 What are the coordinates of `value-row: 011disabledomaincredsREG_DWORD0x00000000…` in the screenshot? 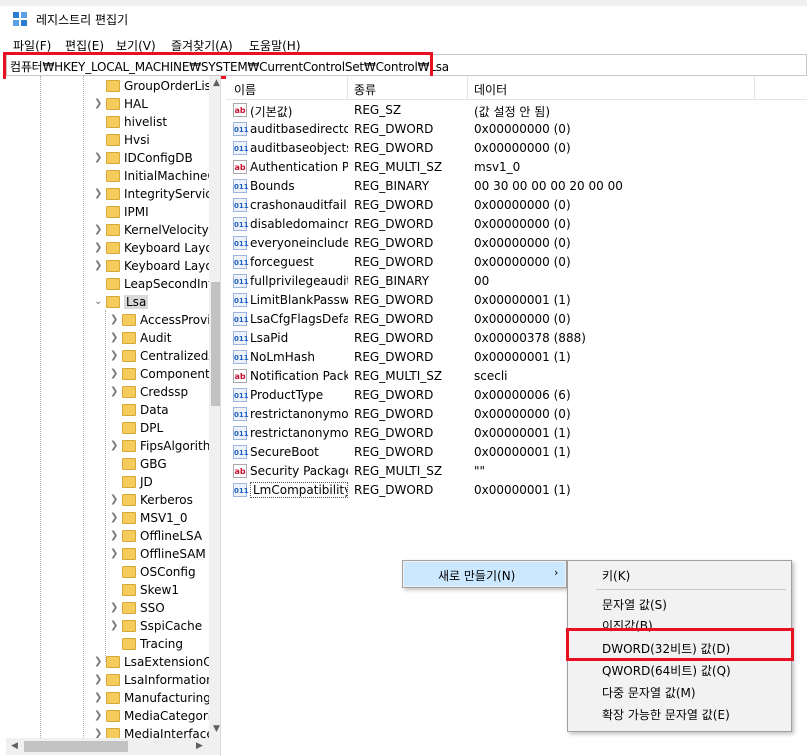 It's located at (516, 224).